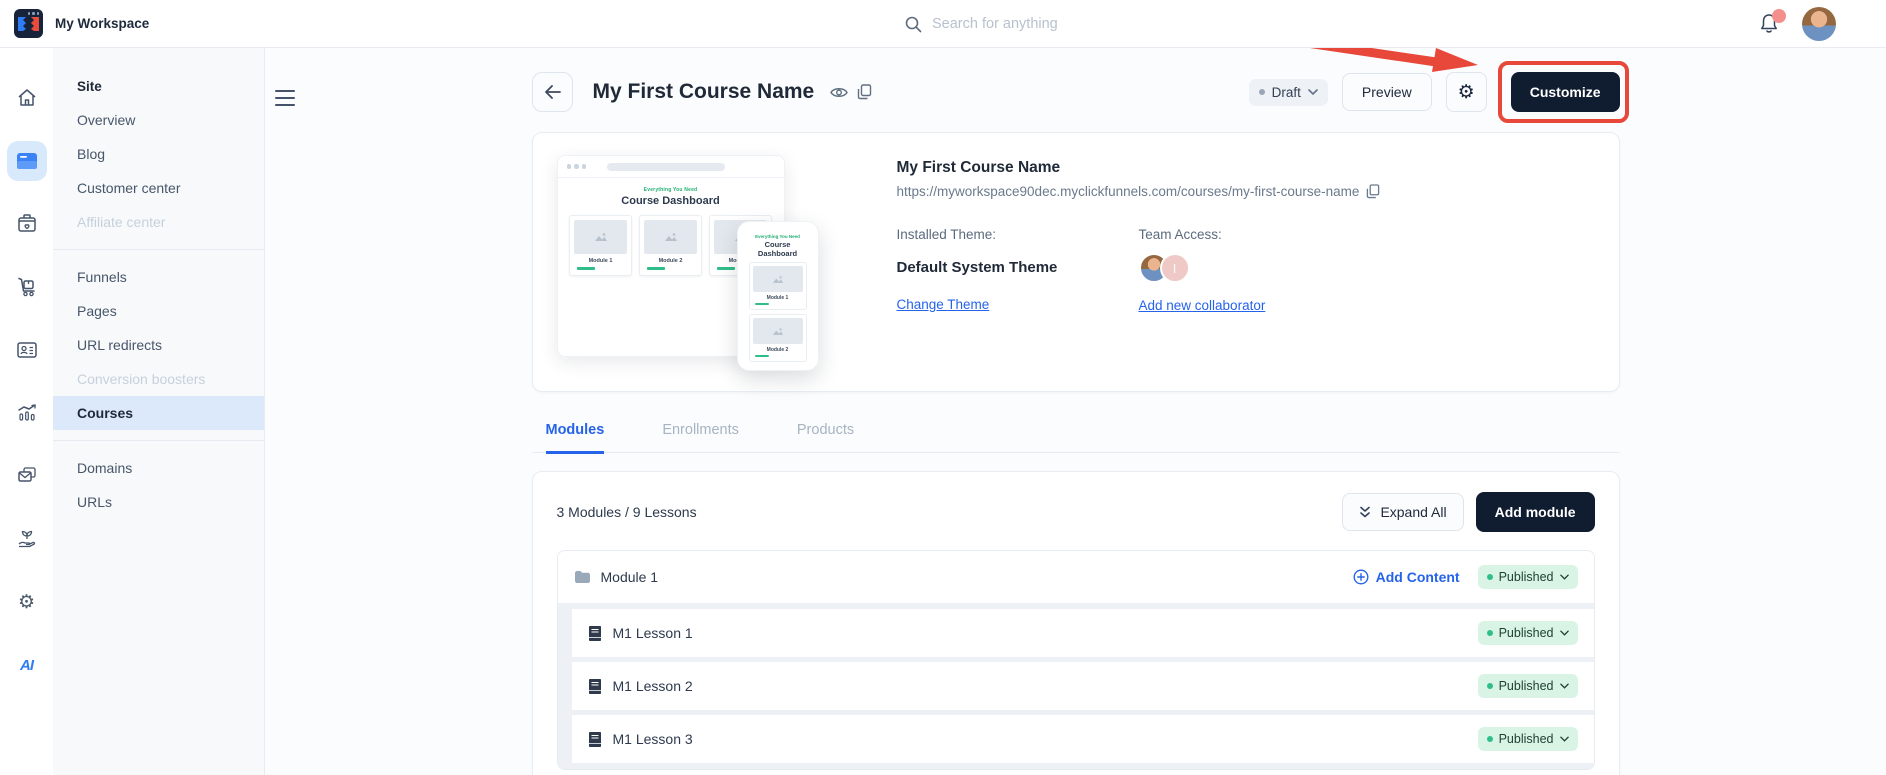 This screenshot has width=1886, height=775. I want to click on rail-analytics-icon, so click(27, 413).